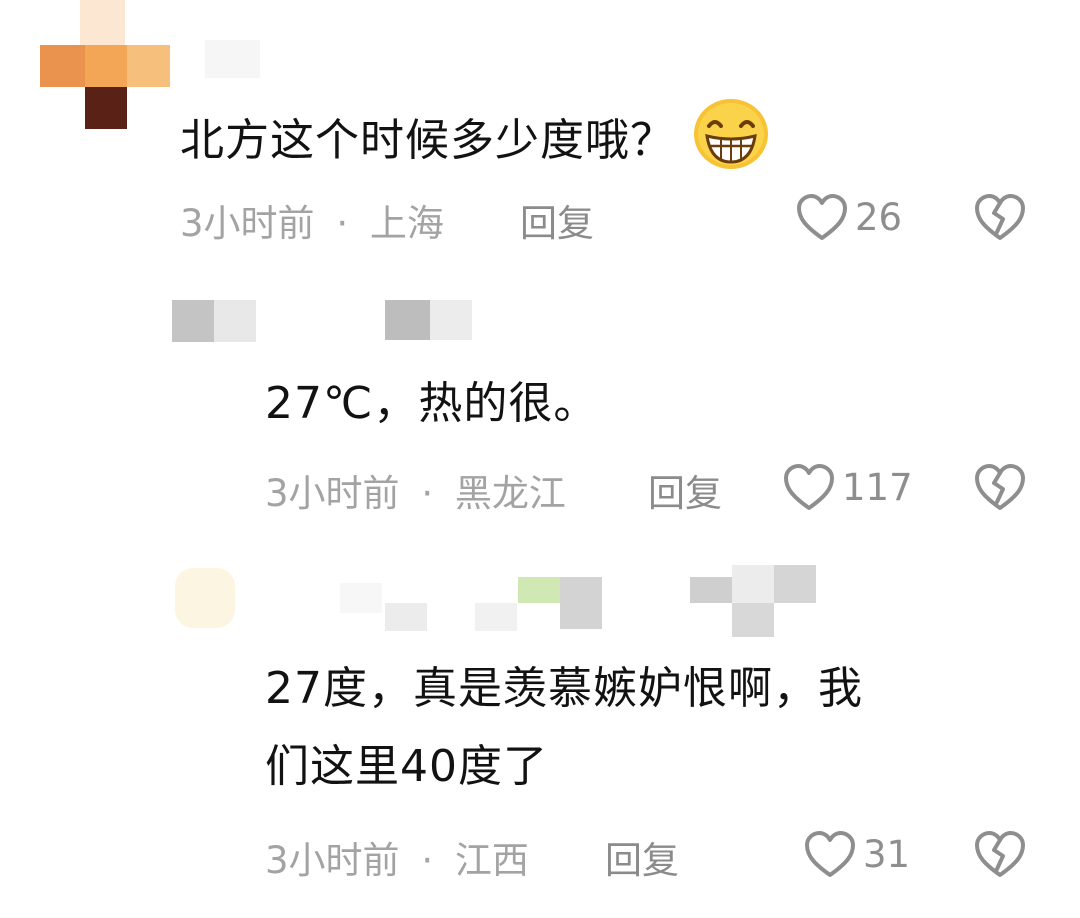  What do you see at coordinates (877, 487) in the screenshot?
I see `like-count: 117` at bounding box center [877, 487].